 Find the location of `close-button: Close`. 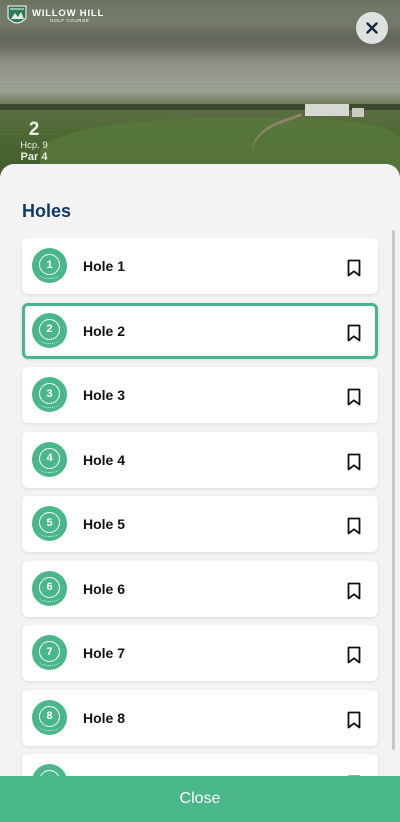

close-button: Close is located at coordinates (200, 799).